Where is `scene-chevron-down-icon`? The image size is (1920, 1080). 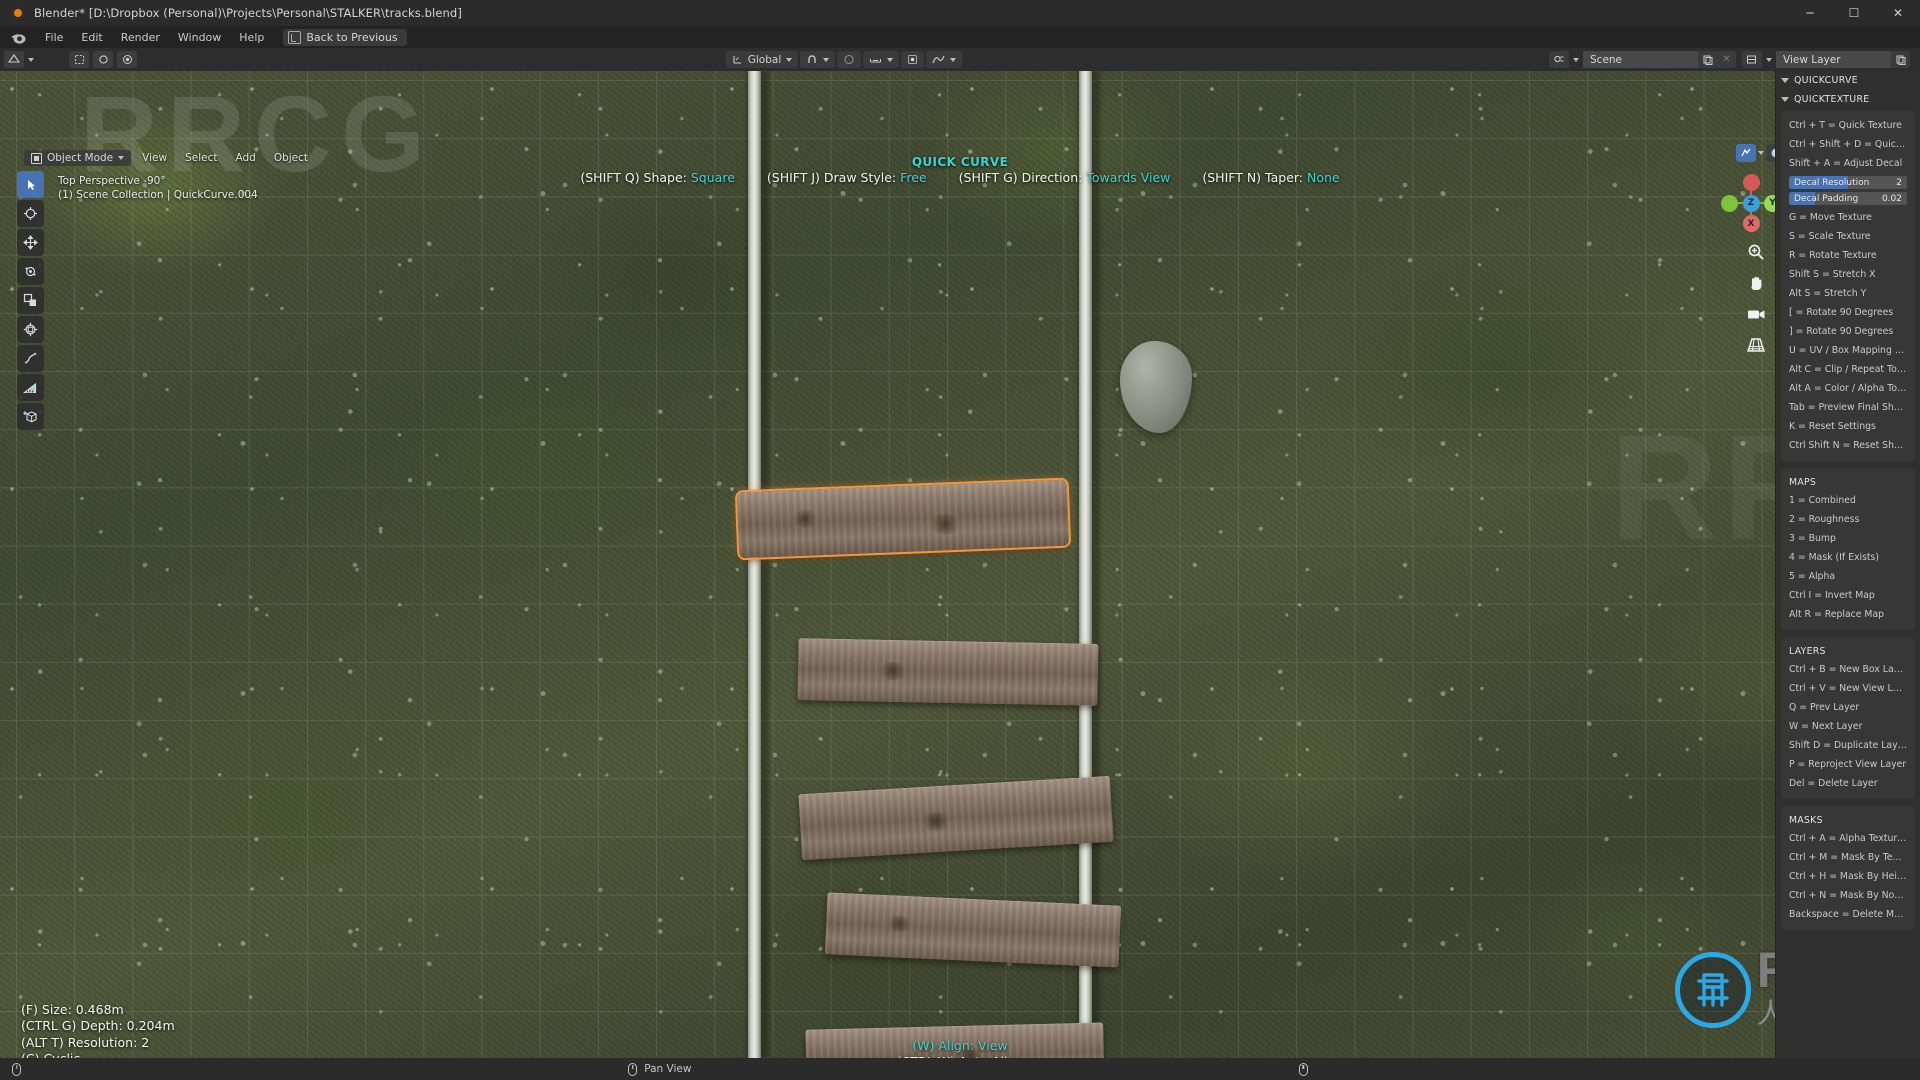
scene-chevron-down-icon is located at coordinates (1576, 59).